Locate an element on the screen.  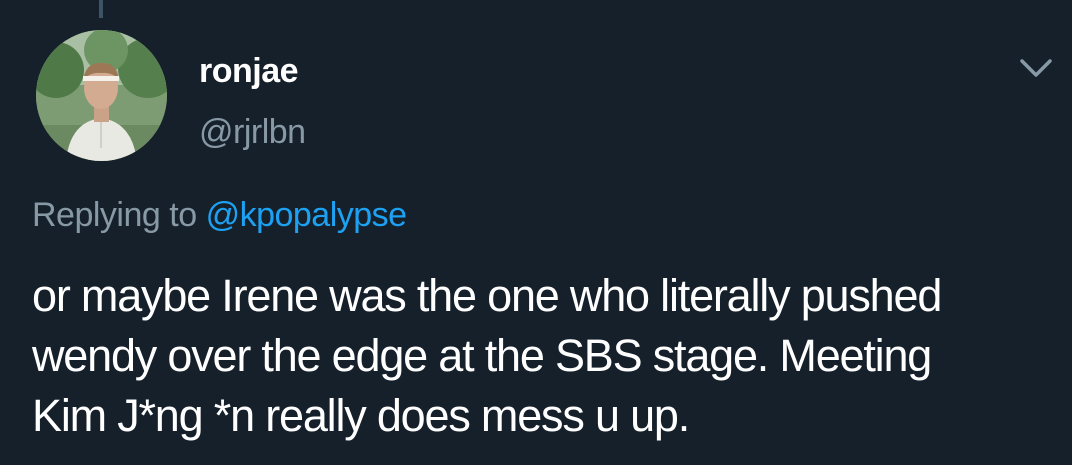
reply-target-link: @kpopalypse is located at coordinates (307, 215).